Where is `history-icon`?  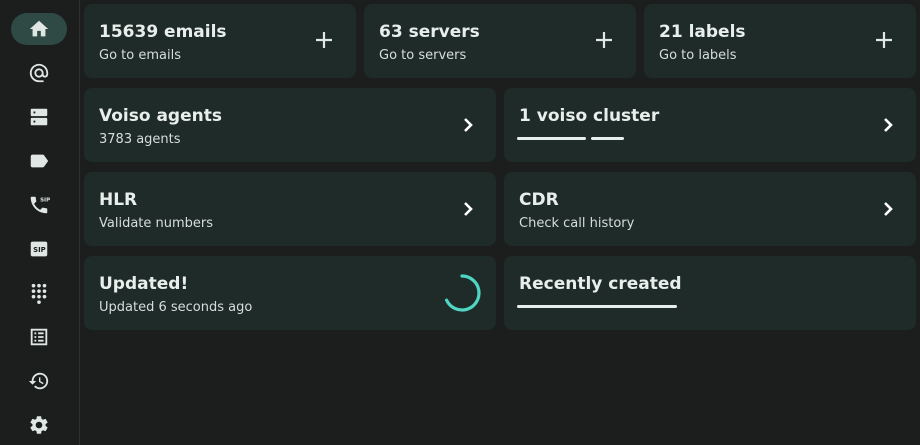
history-icon is located at coordinates (38, 381).